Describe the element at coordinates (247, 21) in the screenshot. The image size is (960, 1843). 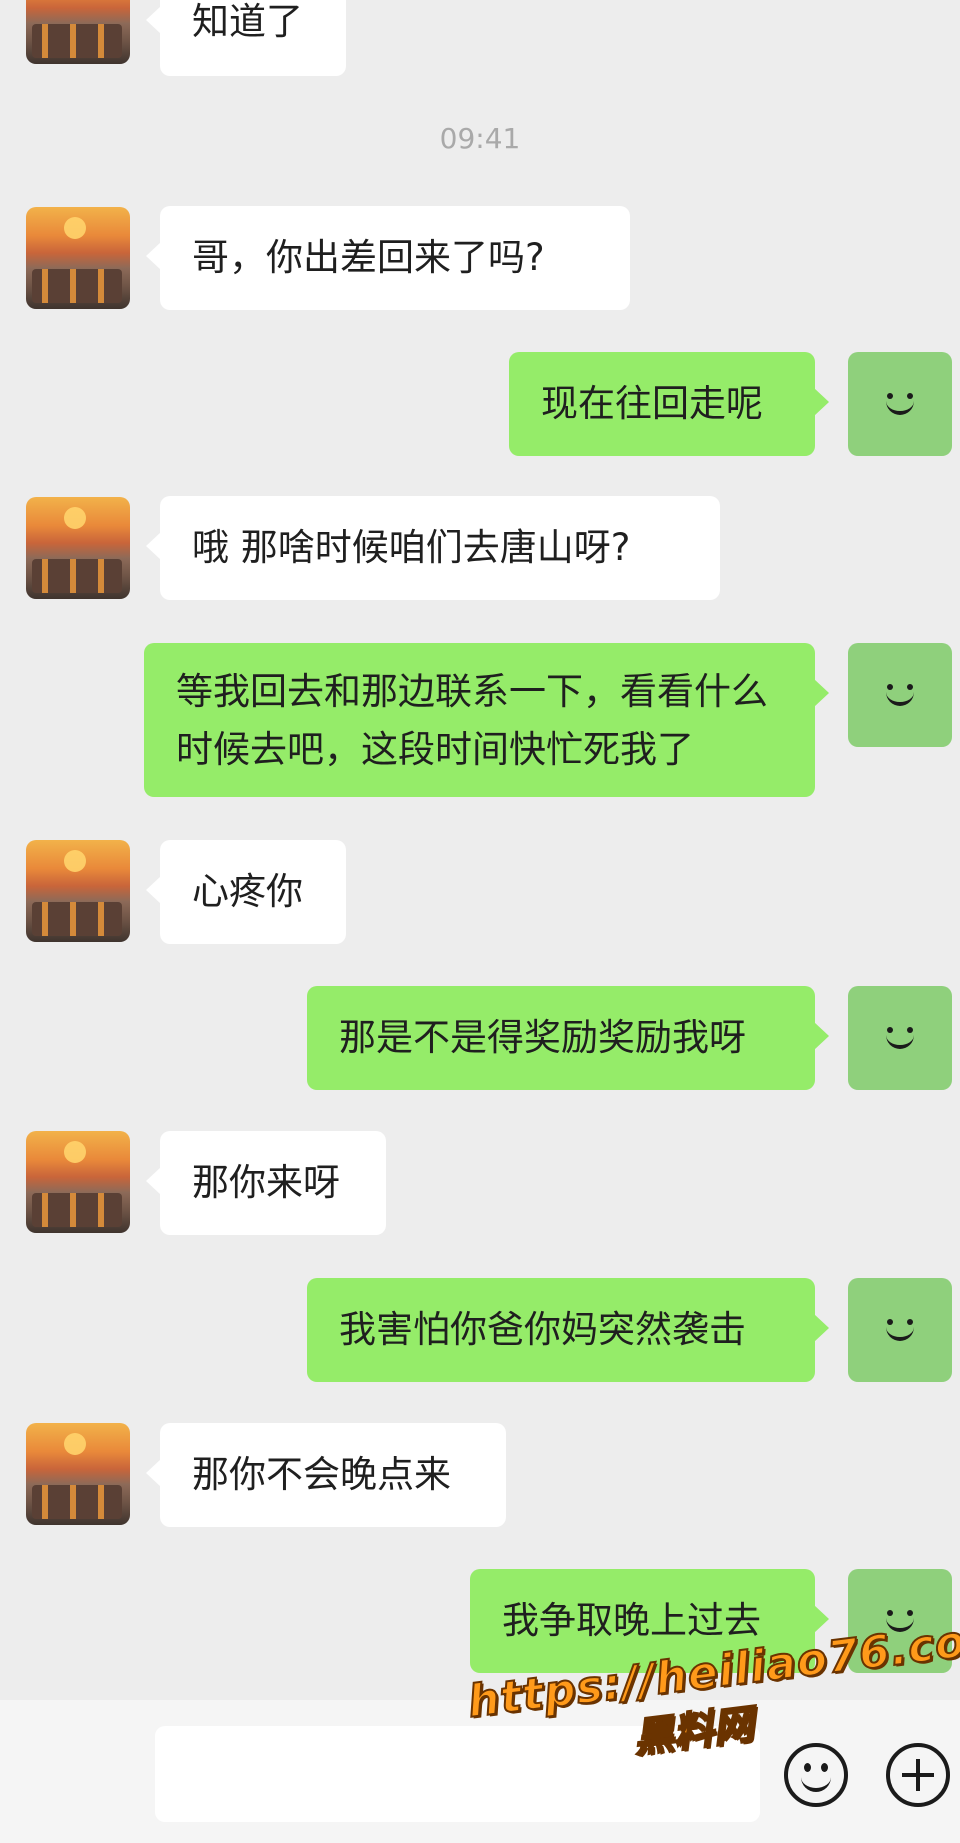
I see `message-text: 知道了` at that location.